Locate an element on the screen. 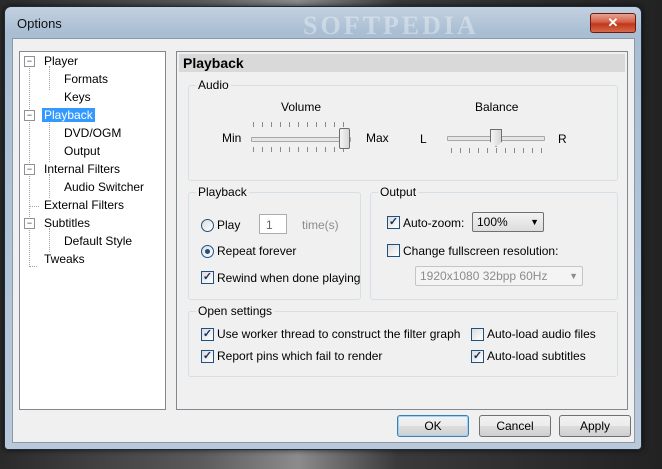  volume-max-label: Max is located at coordinates (377, 138).